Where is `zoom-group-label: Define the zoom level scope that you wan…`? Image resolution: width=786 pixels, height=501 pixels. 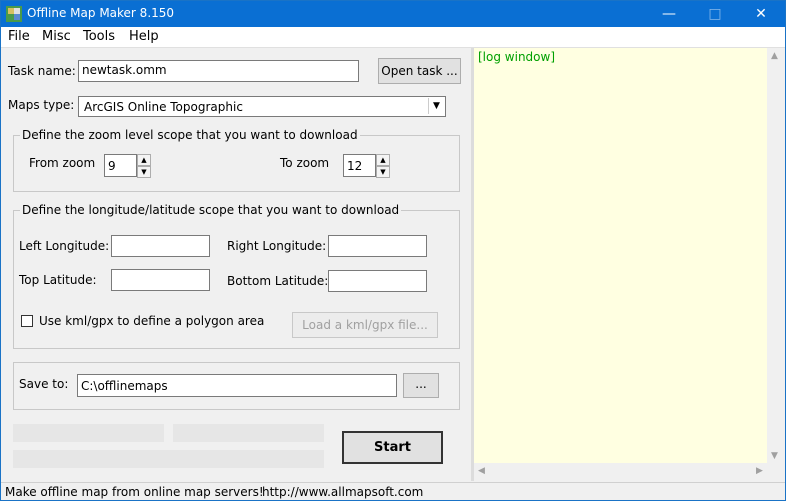 zoom-group-label: Define the zoom level scope that you wan… is located at coordinates (190, 135).